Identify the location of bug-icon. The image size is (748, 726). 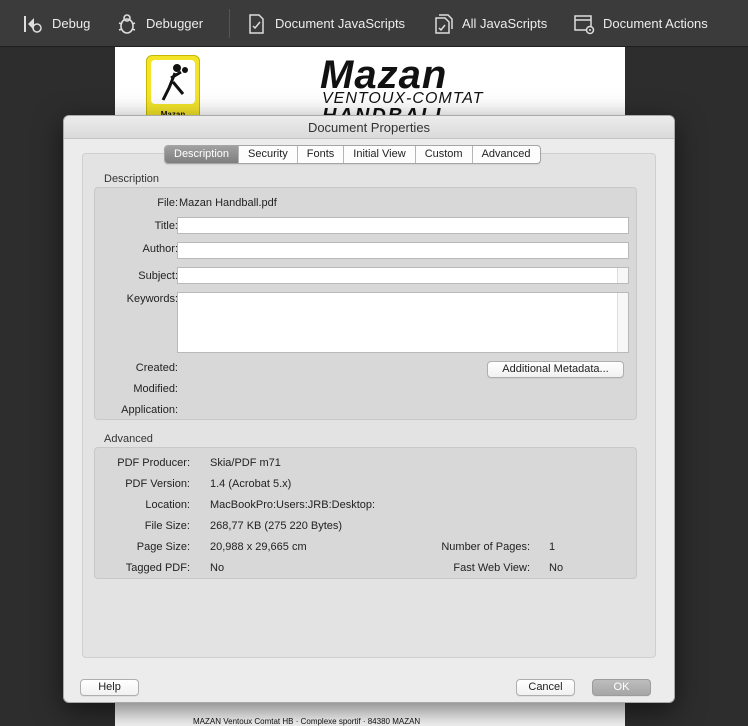
(127, 23).